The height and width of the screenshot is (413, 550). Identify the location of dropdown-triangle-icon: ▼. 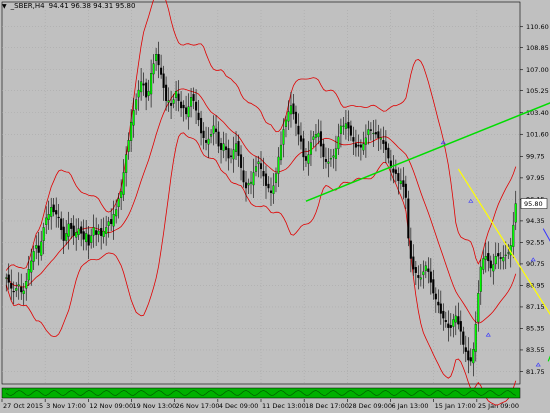
(4, 6).